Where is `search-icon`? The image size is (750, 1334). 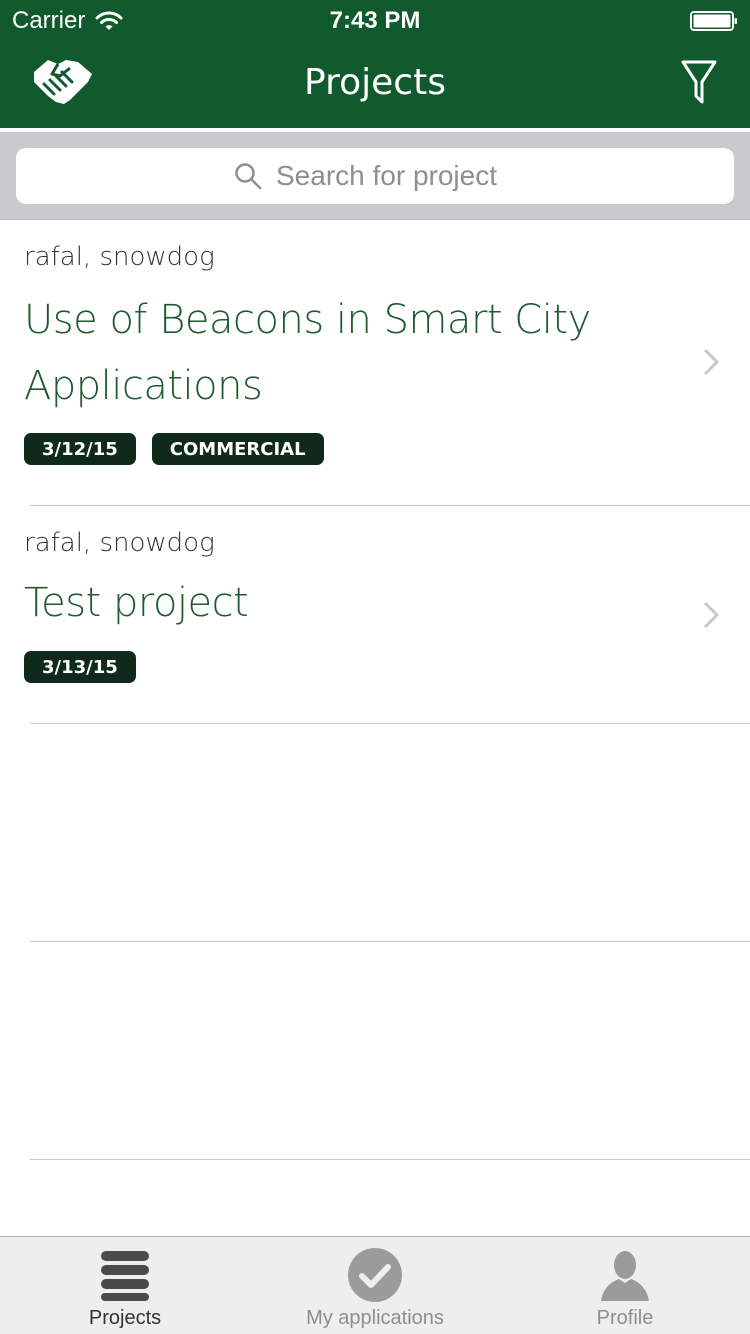 search-icon is located at coordinates (248, 176).